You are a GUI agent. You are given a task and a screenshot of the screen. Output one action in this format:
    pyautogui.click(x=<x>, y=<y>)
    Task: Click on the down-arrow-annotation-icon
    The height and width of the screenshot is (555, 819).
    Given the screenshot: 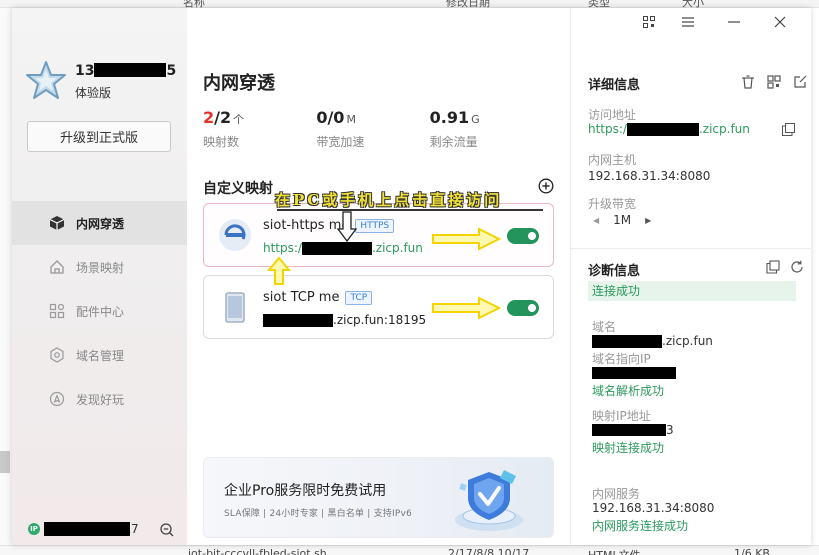 What is the action you would take?
    pyautogui.click(x=347, y=227)
    